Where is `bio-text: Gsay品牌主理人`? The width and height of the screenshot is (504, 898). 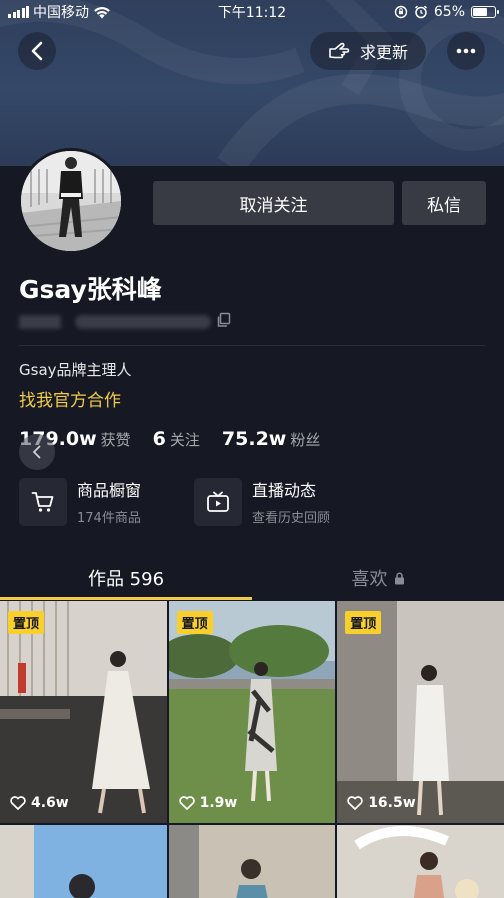
bio-text: Gsay品牌主理人 is located at coordinates (75, 370).